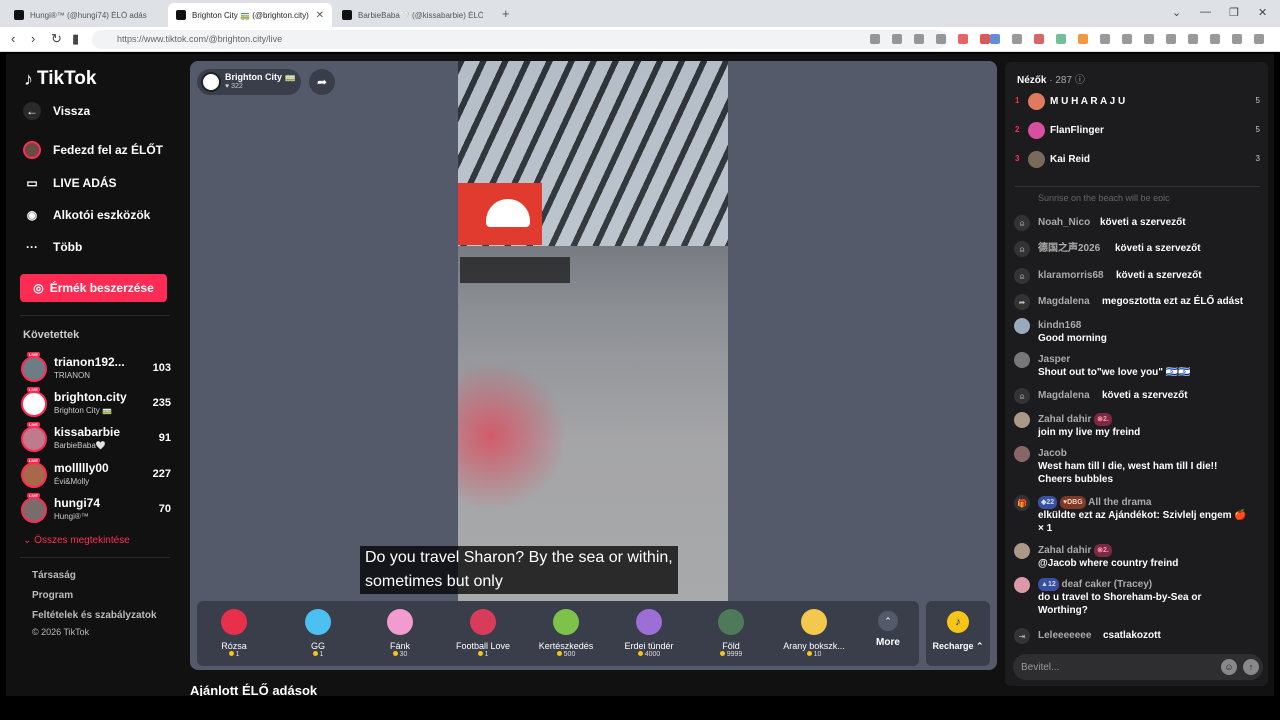 The width and height of the screenshot is (1280, 720). I want to click on close-tab-icon: ✕, so click(320, 15).